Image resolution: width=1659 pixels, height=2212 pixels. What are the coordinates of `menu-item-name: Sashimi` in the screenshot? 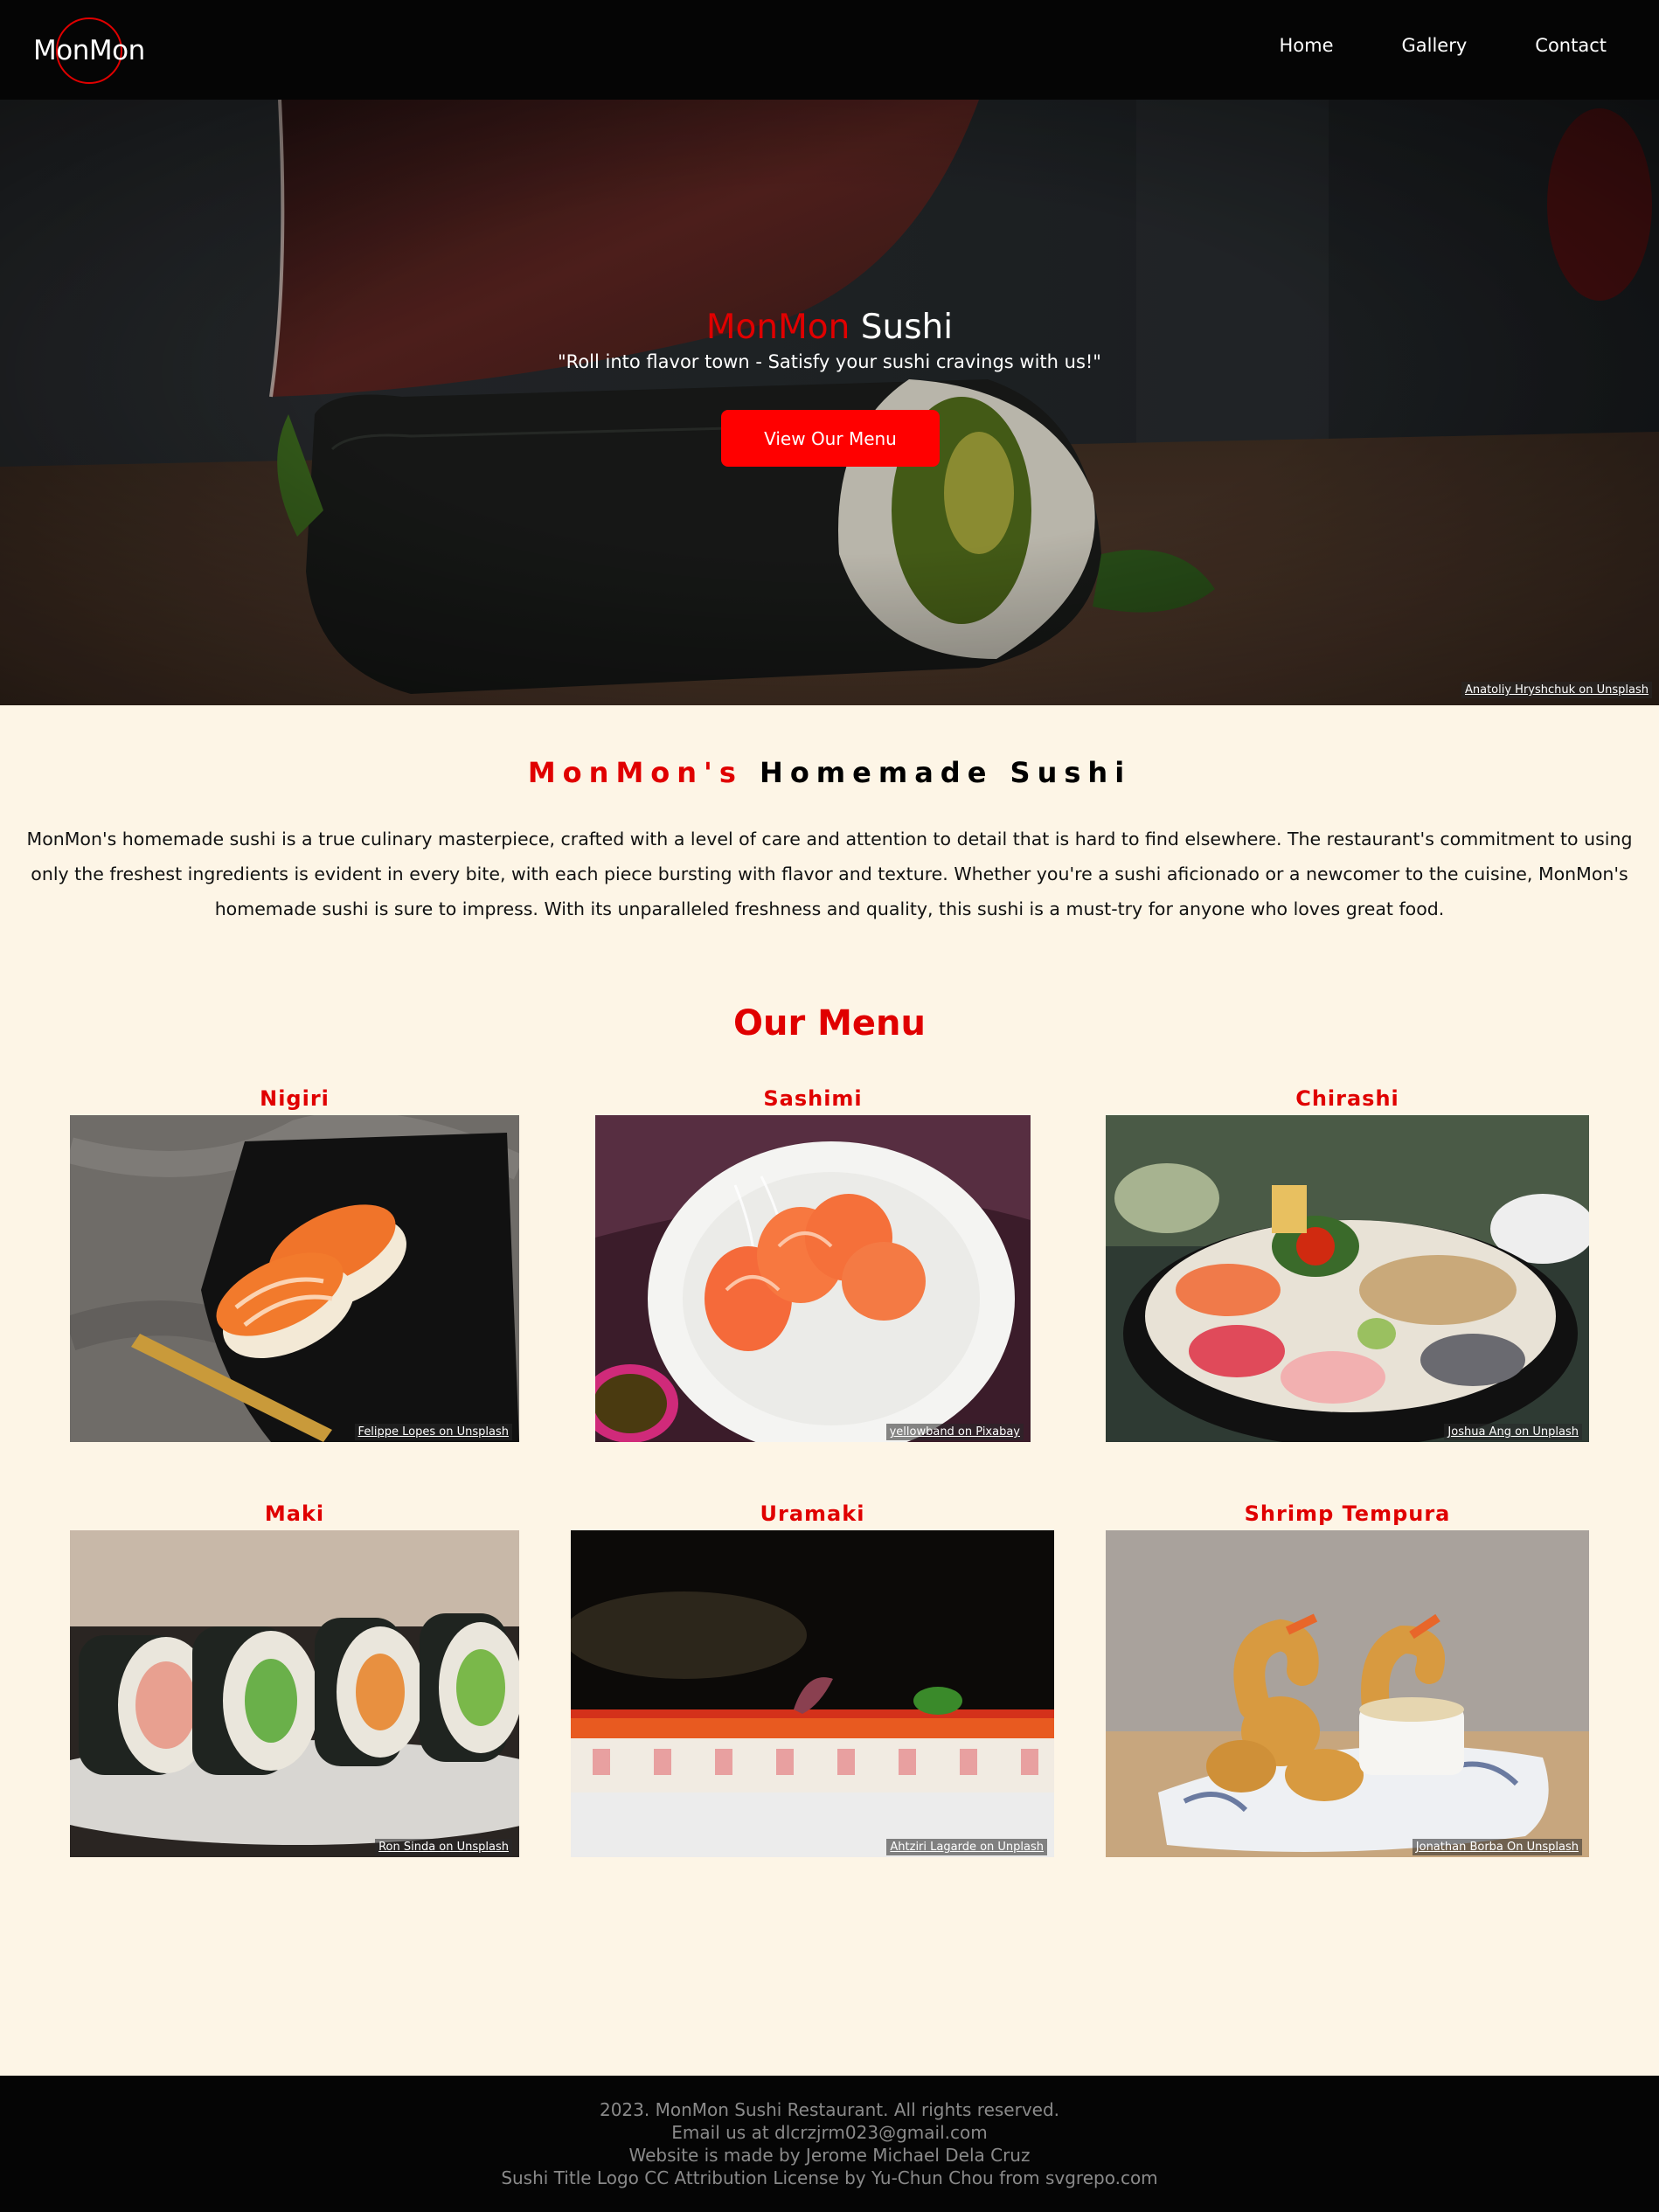 It's located at (813, 1098).